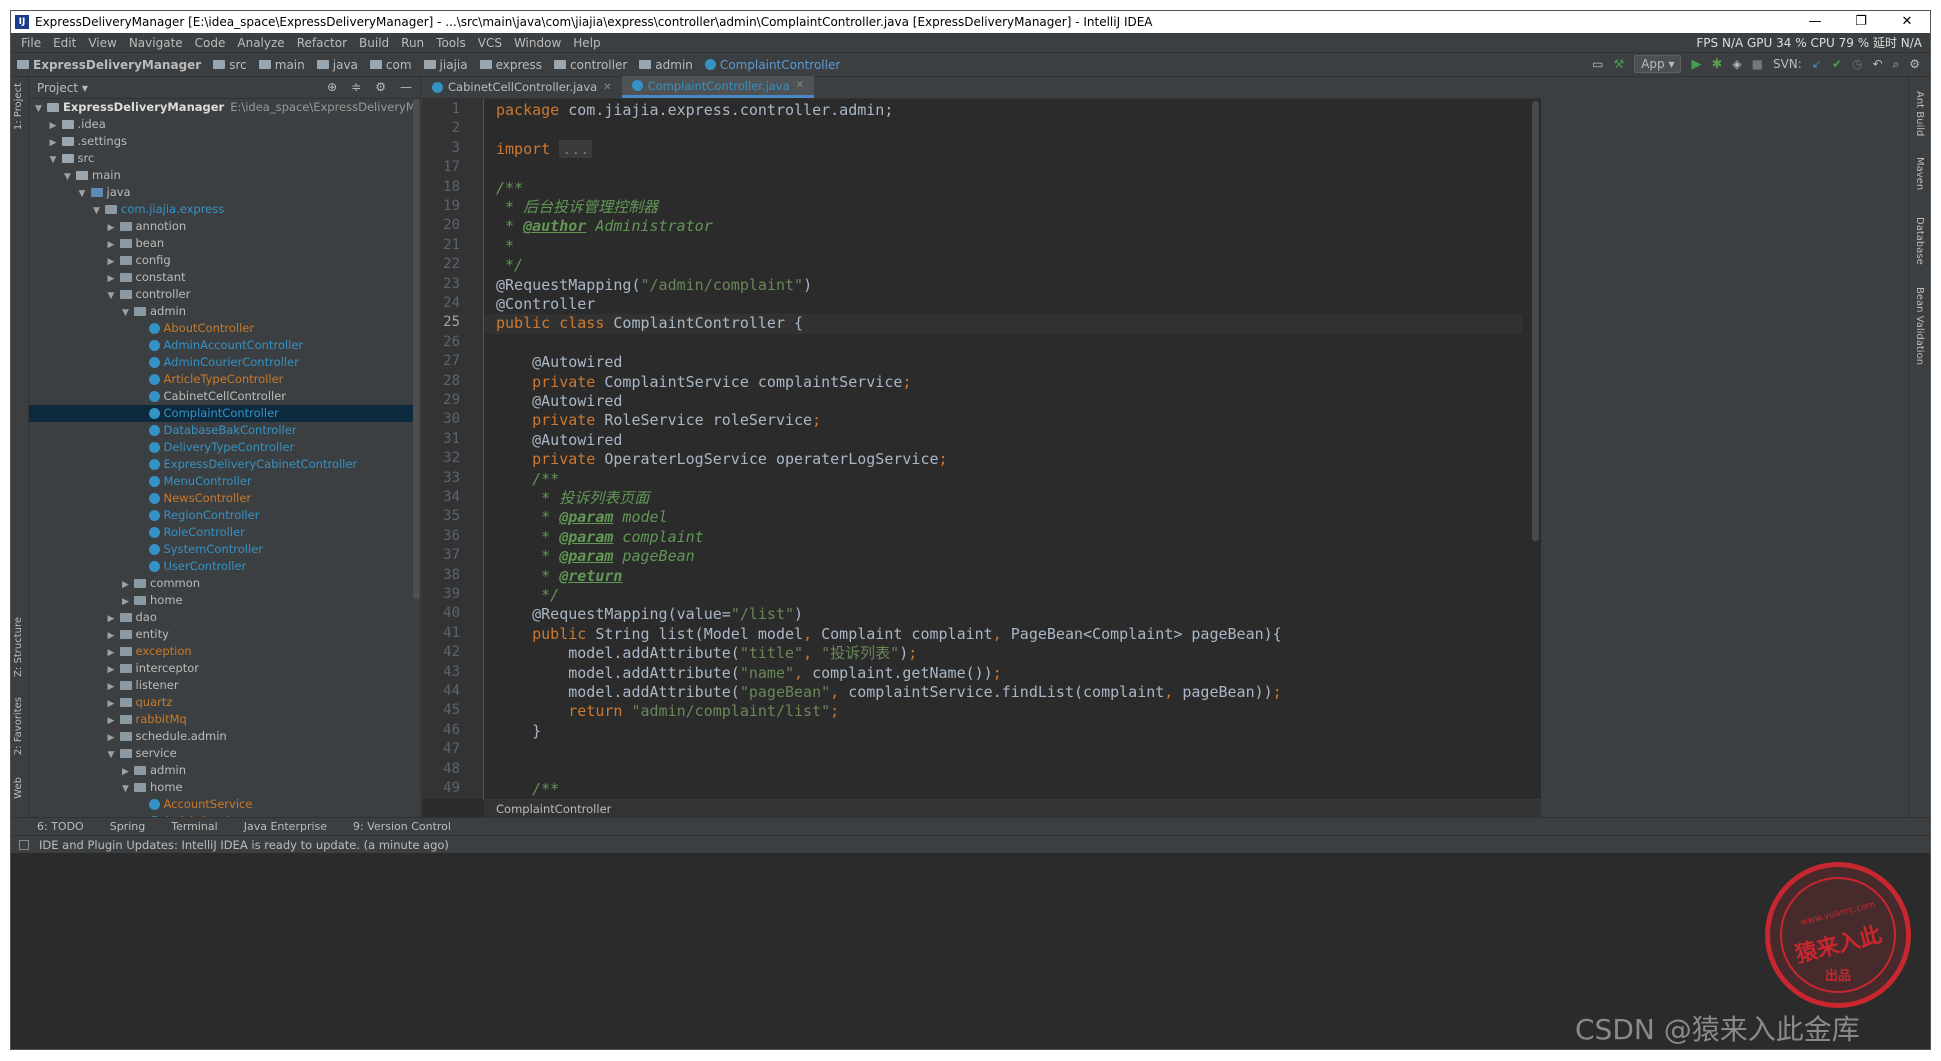 The width and height of the screenshot is (1941, 1061). Describe the element at coordinates (706, 653) in the screenshot. I see `code-line: model.addAttribute("title", "投诉列表");` at that location.